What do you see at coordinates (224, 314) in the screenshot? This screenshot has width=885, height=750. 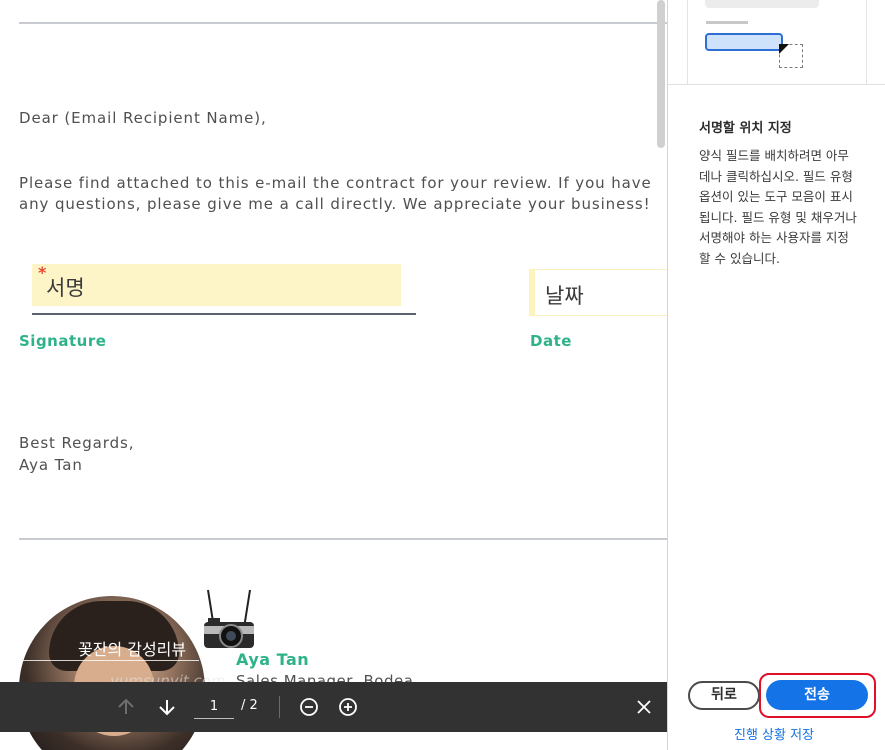 I see `signature-underline` at bounding box center [224, 314].